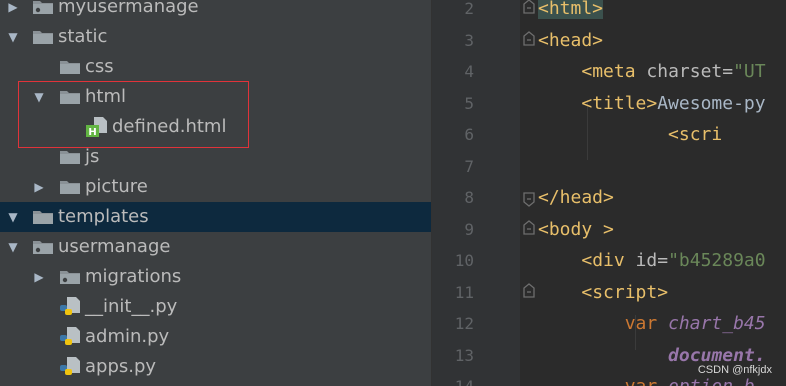 The image size is (786, 386). What do you see at coordinates (717, 260) in the screenshot?
I see `code-token: "b45289a0` at bounding box center [717, 260].